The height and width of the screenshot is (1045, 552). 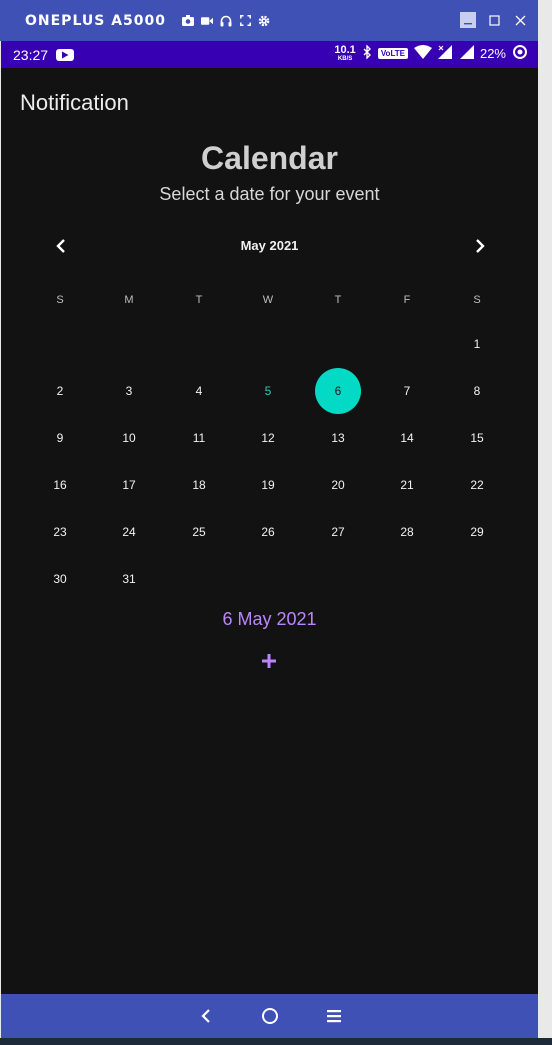 I want to click on next-month-button, so click(x=480, y=246).